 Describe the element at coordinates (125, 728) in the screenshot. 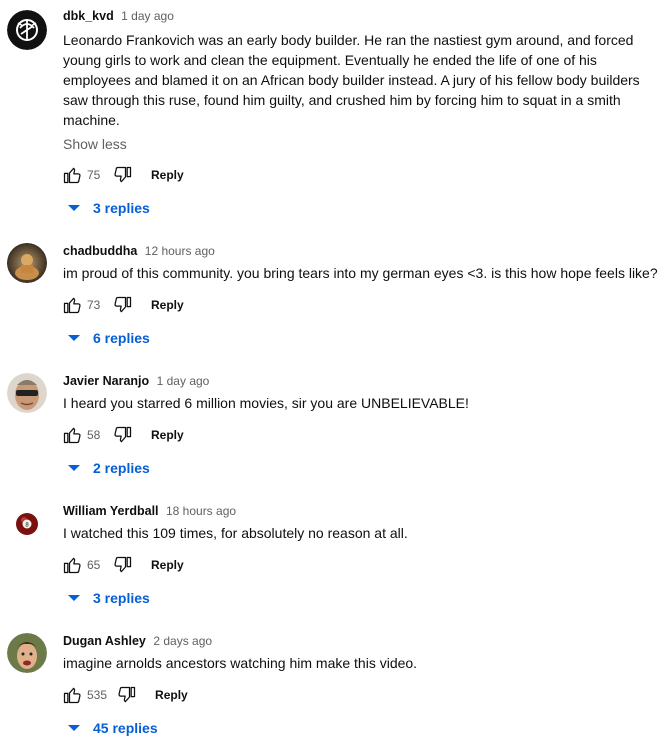

I see `replies-count-label: 45 replies` at that location.